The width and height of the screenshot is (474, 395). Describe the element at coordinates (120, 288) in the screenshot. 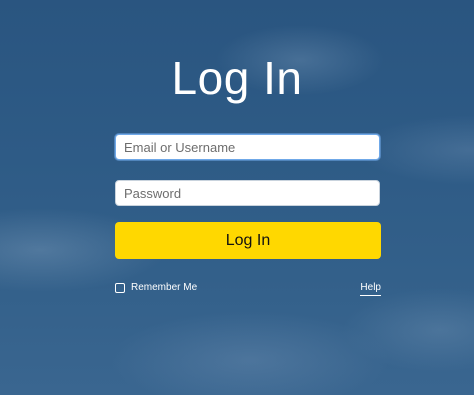

I see `remember-me-checkbox` at that location.